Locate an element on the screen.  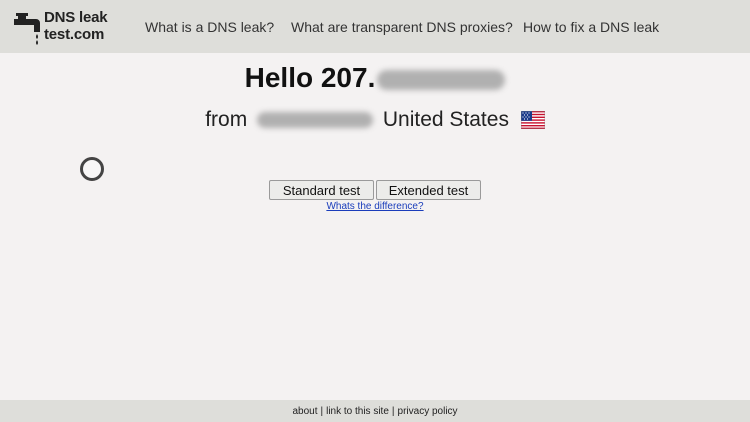
redacted-city is located at coordinates (315, 120).